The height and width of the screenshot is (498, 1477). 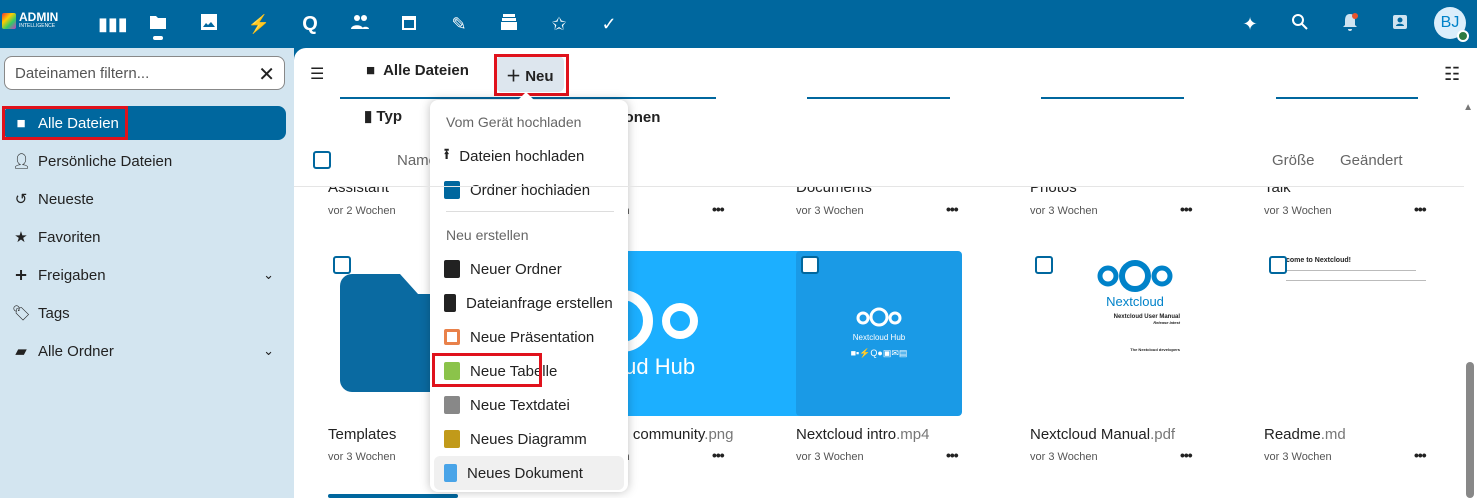 What do you see at coordinates (21, 237) in the screenshot?
I see `star-icon: ★` at bounding box center [21, 237].